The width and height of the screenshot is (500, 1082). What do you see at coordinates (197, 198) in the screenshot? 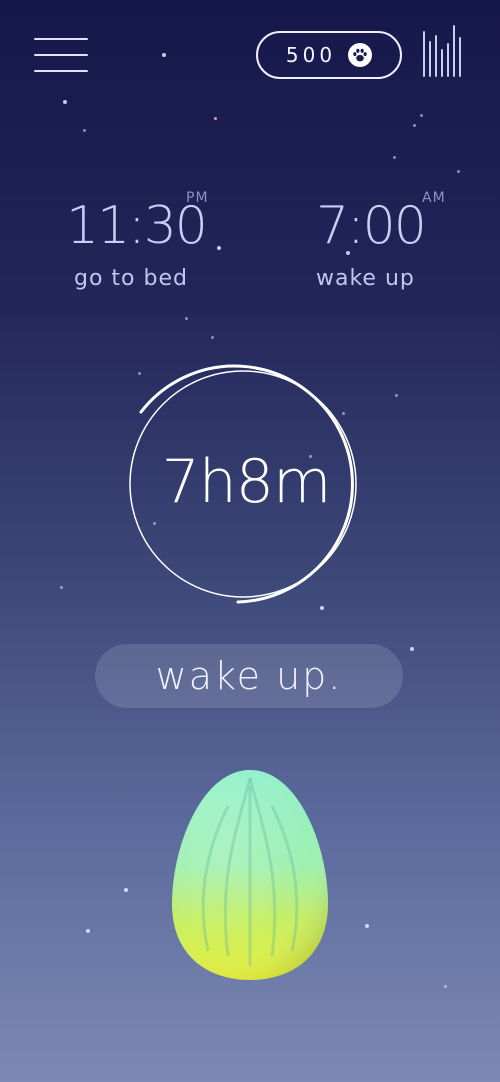
I see `bedtime-period: PM` at bounding box center [197, 198].